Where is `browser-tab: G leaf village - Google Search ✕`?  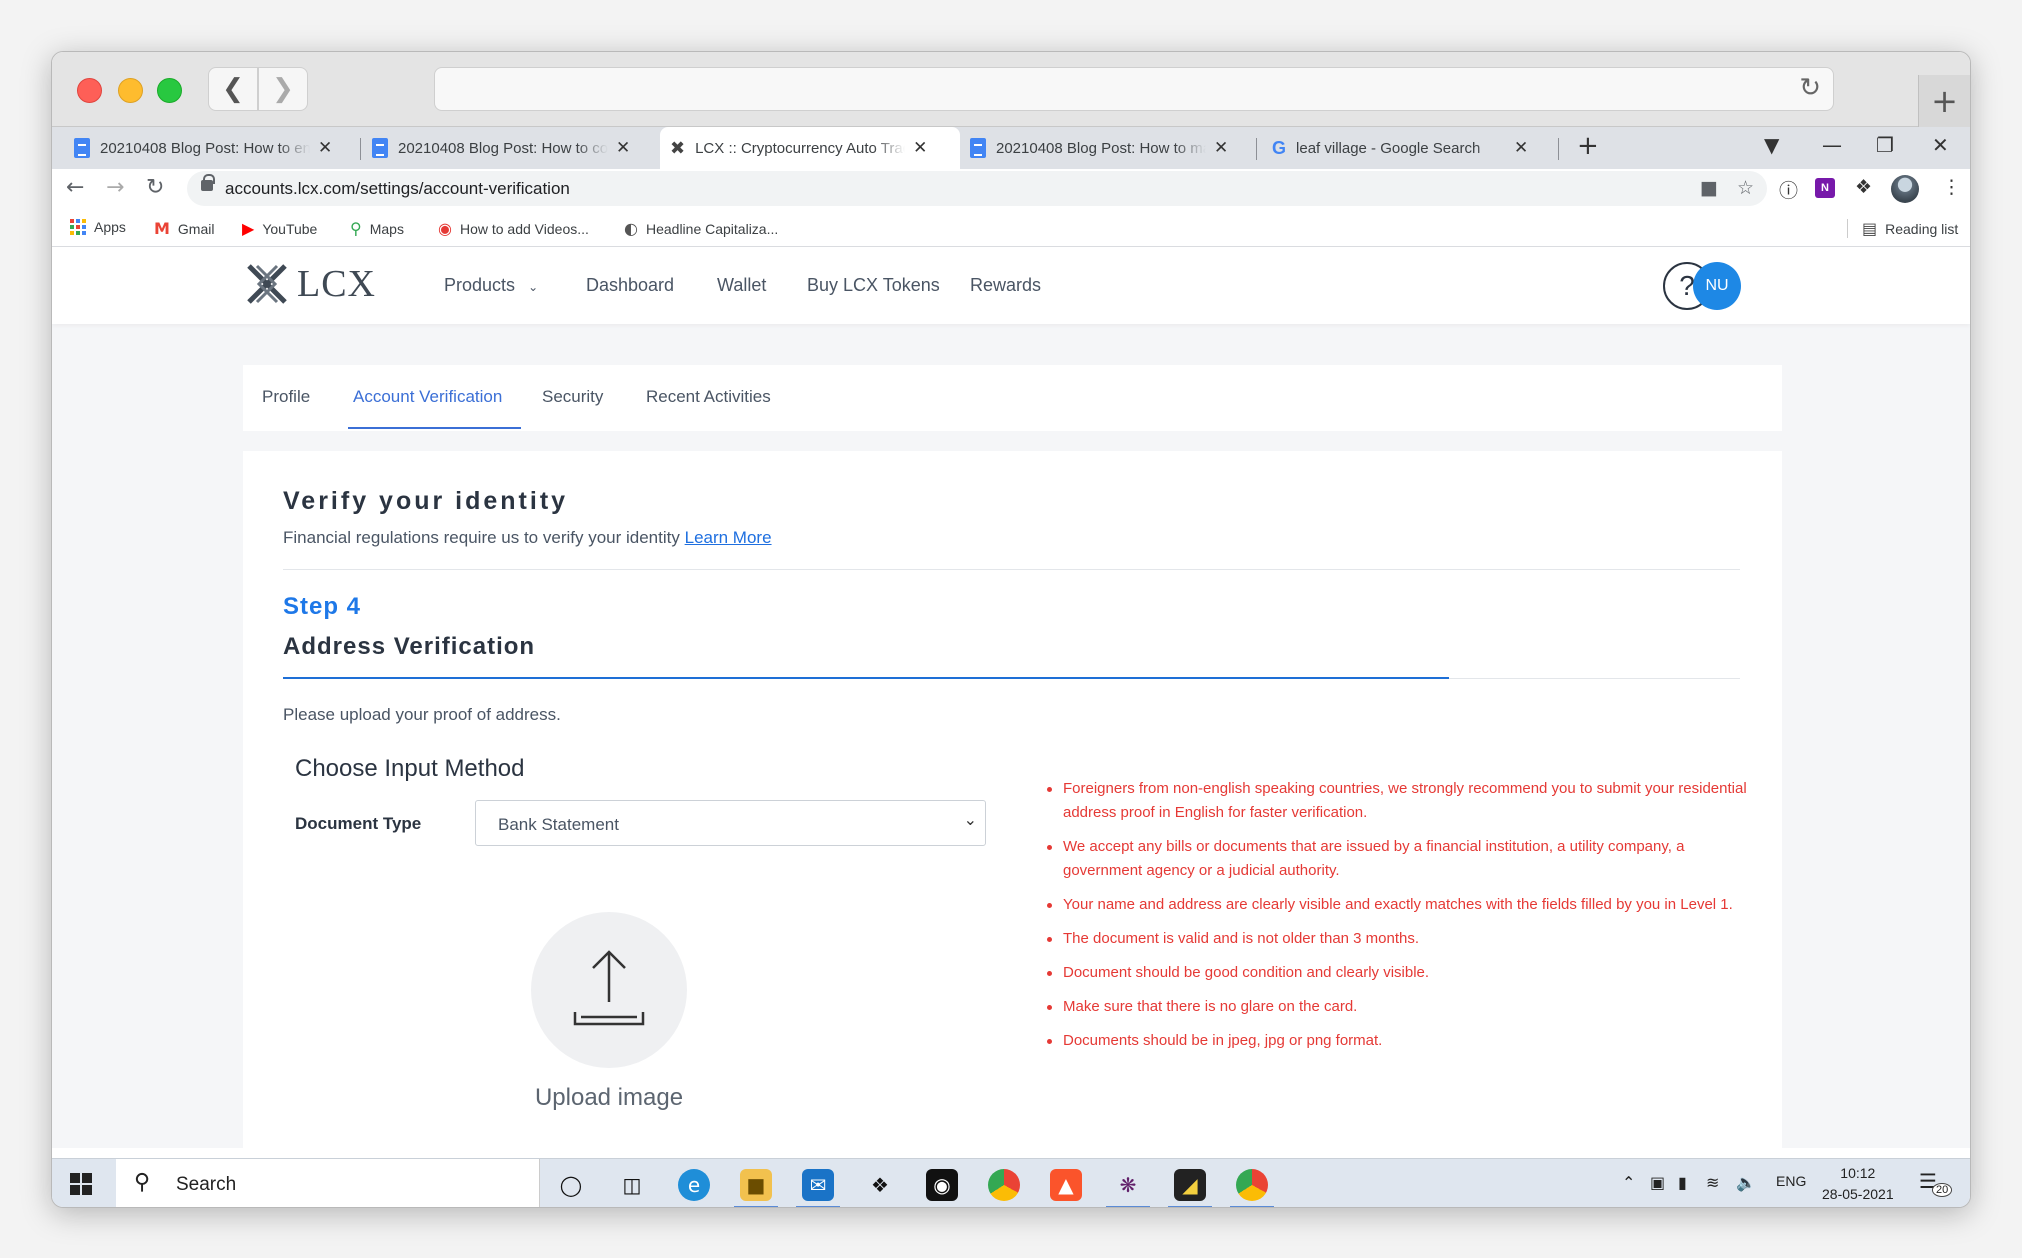
browser-tab: G leaf village - Google Search ✕ is located at coordinates (1407, 148).